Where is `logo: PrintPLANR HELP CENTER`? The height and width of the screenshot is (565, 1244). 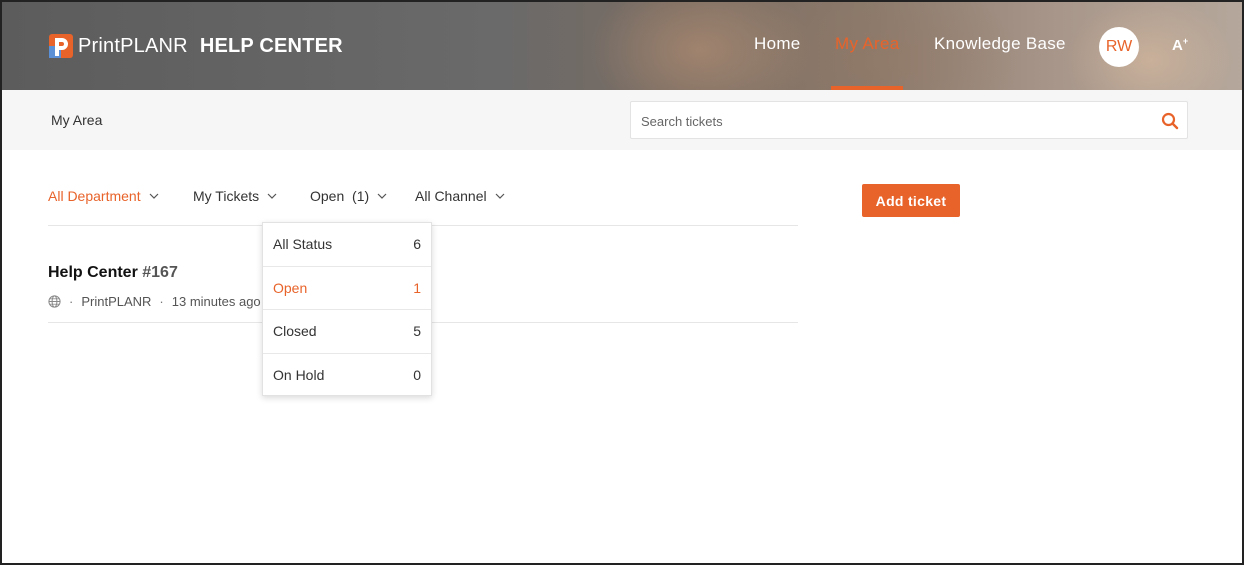
logo: PrintPLANR HELP CENTER is located at coordinates (195, 46).